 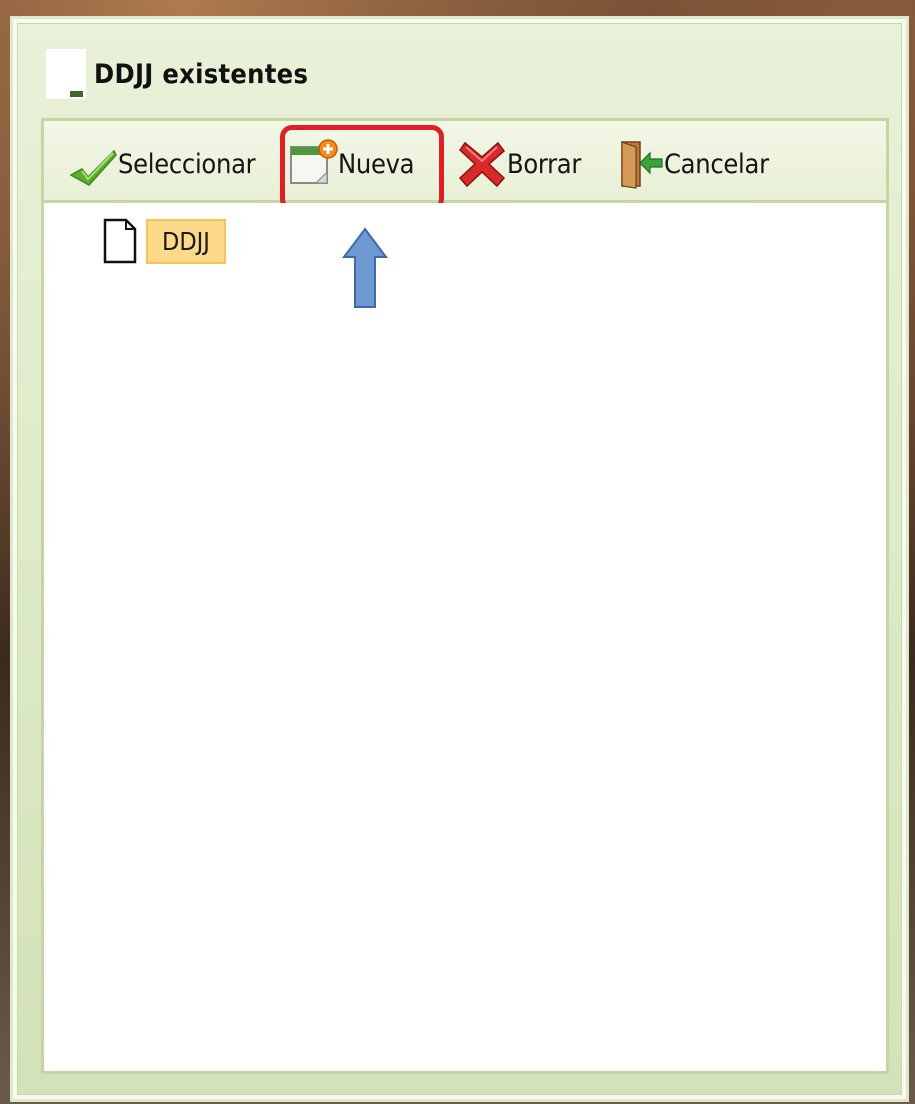 I want to click on dialog-titlebar: DDJJ existentes, so click(x=475, y=74).